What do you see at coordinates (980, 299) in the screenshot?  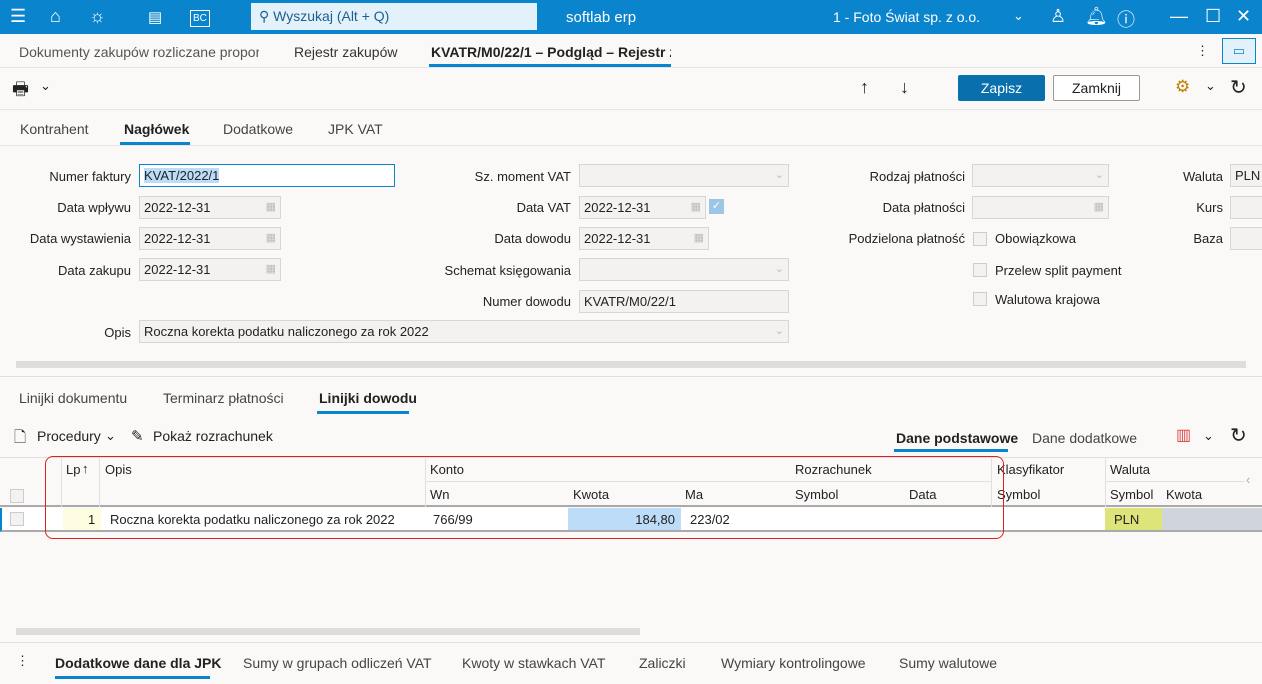 I see `walutowa-checkbox` at bounding box center [980, 299].